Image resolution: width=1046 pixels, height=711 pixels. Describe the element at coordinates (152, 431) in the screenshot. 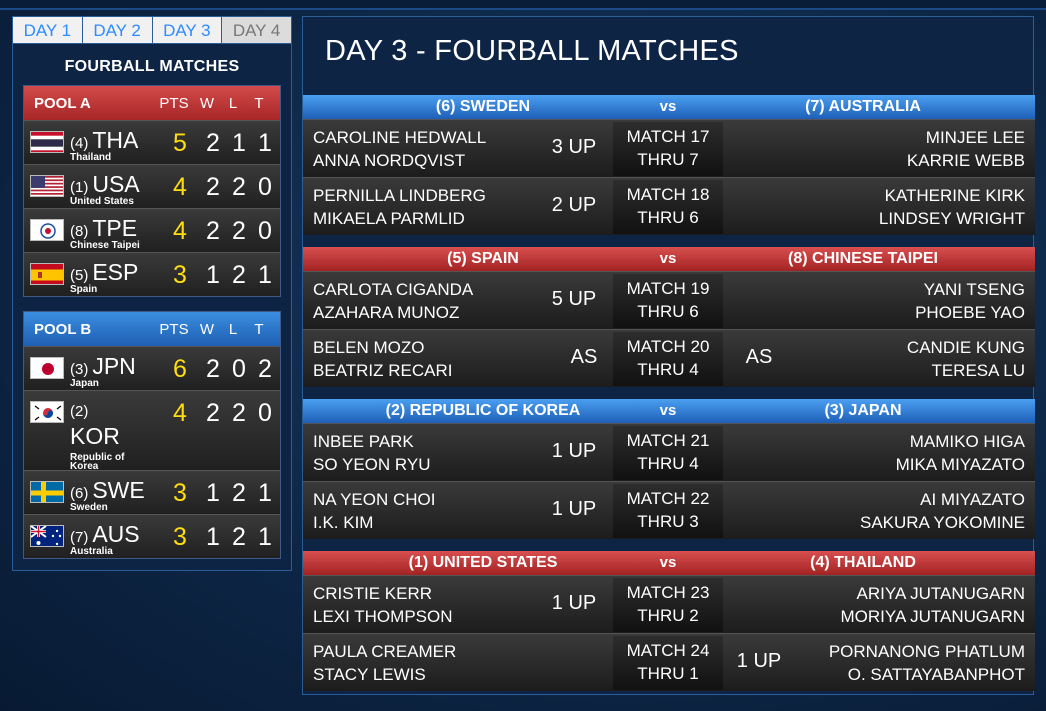

I see `team-row-kor: (2) KOR Republic of Korea 4 2 2 0` at that location.